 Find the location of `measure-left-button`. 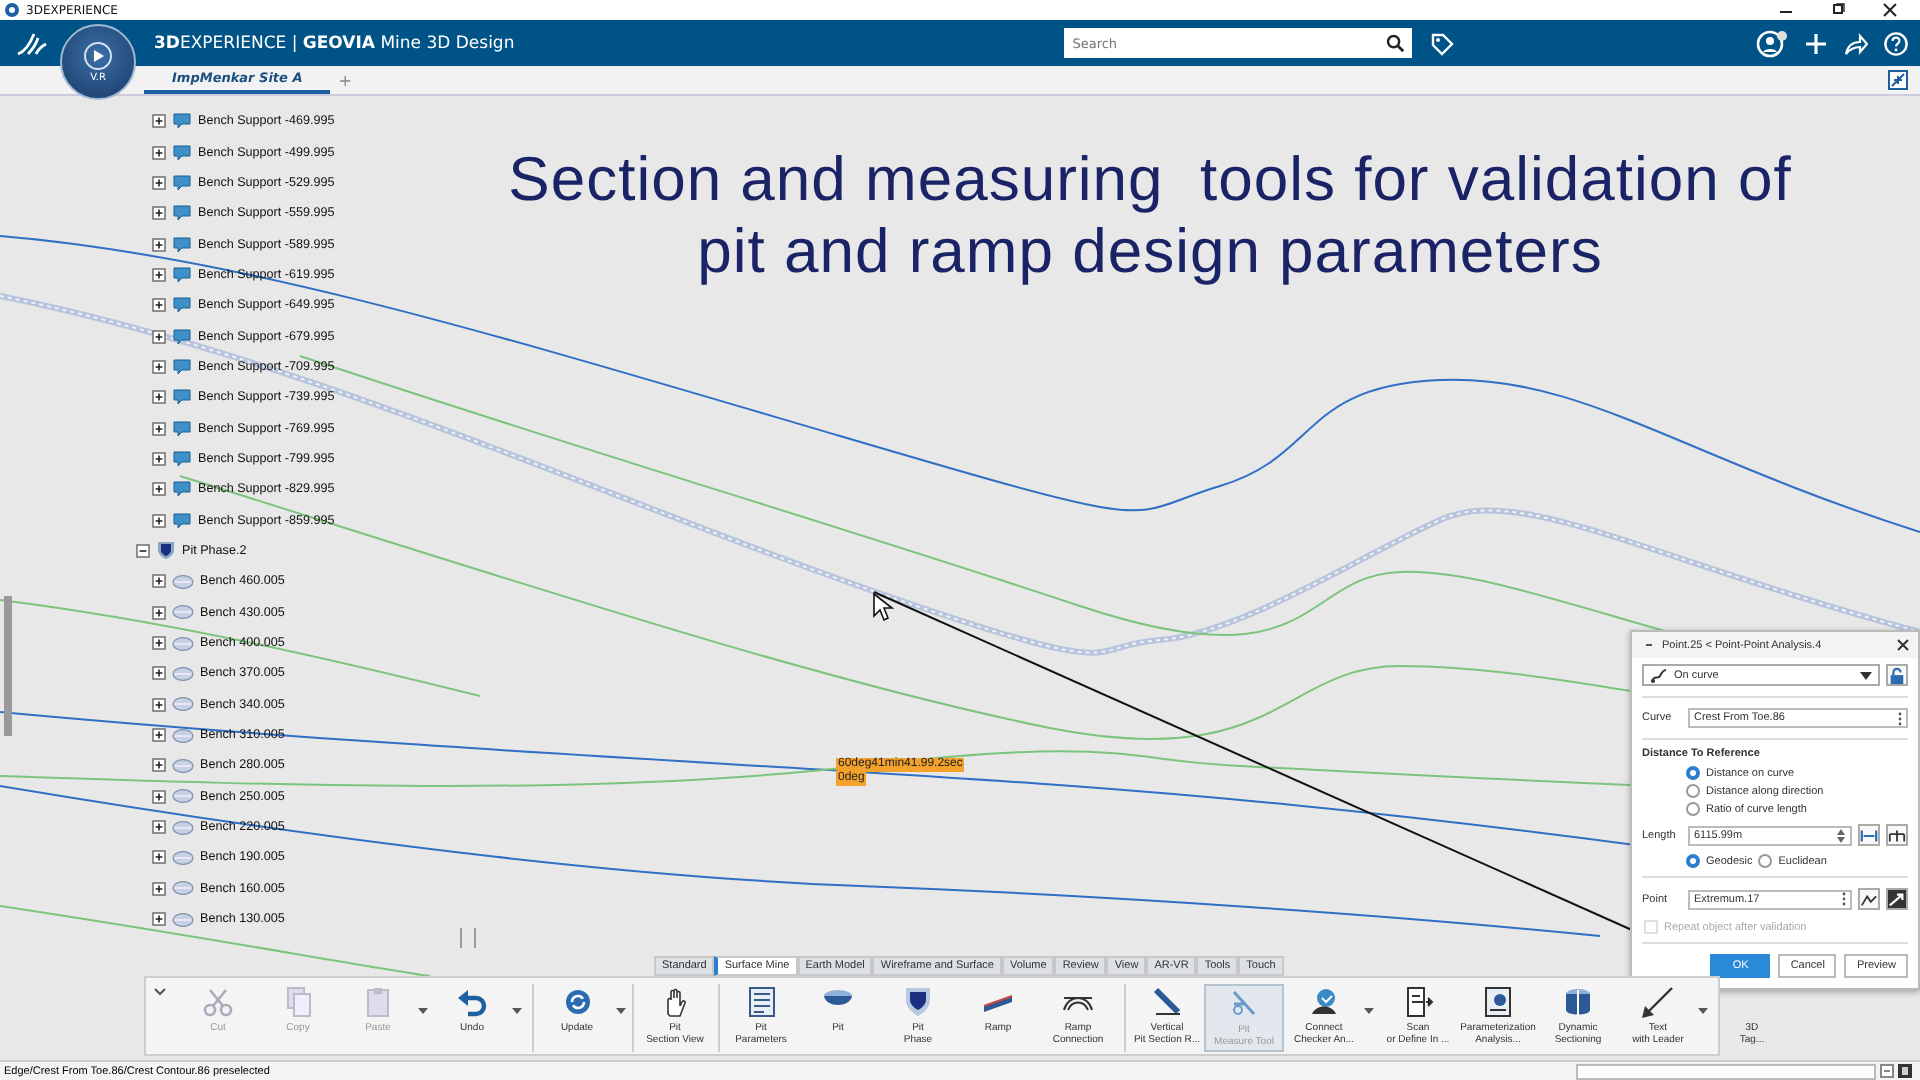

measure-left-button is located at coordinates (1869, 835).